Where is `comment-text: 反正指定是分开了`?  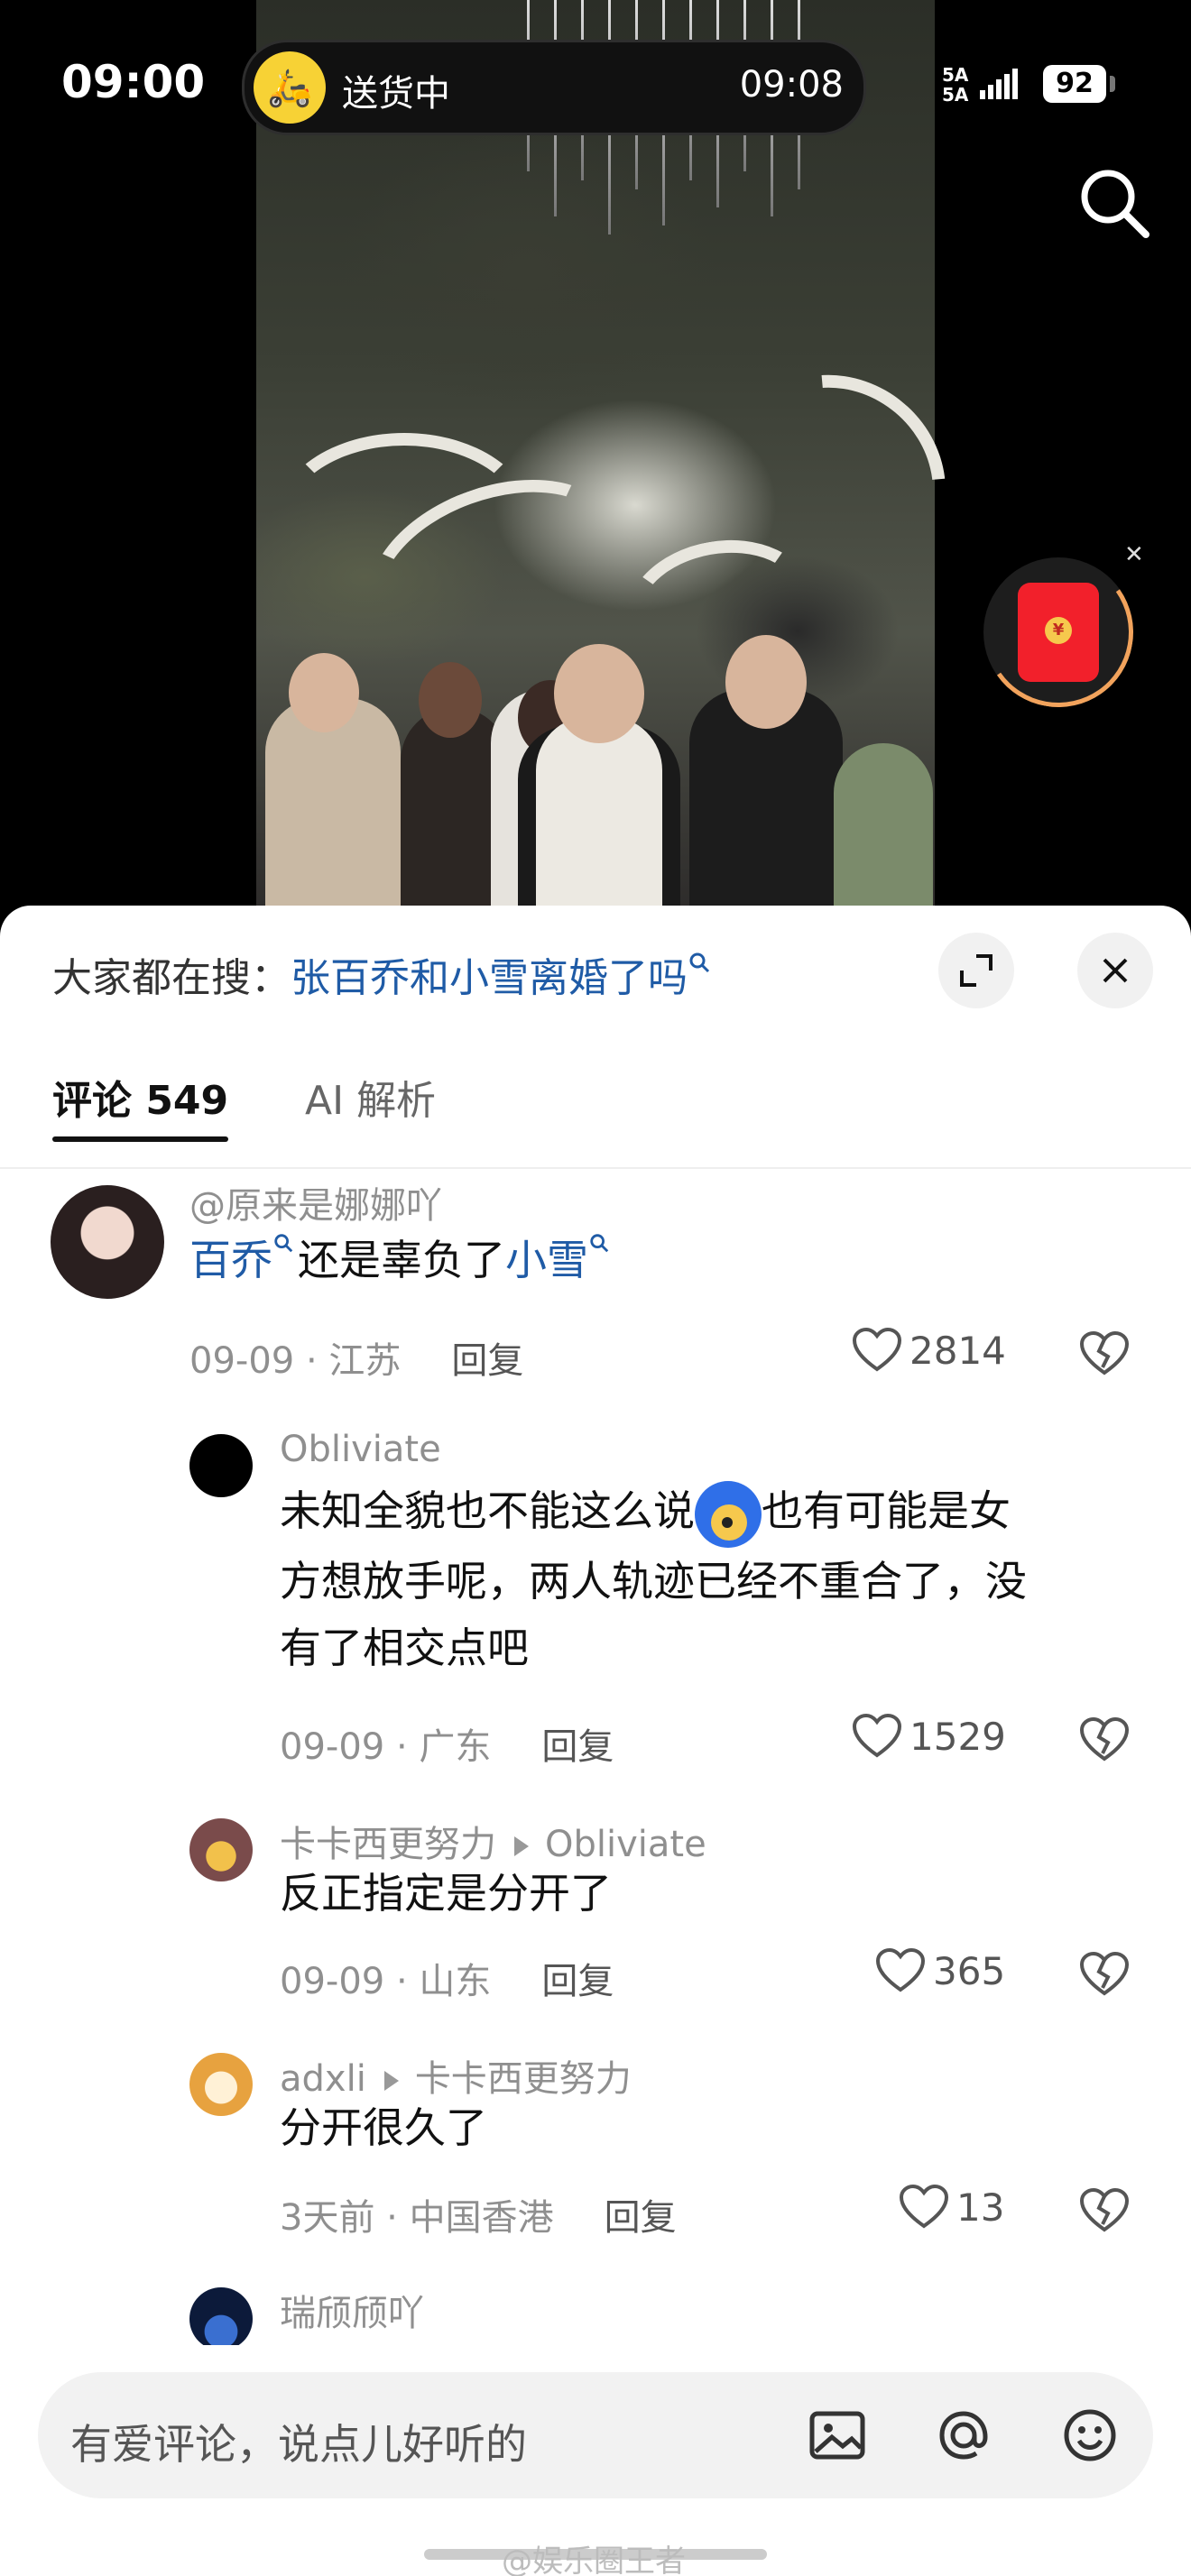
comment-text: 反正指定是分开了 is located at coordinates (446, 1894).